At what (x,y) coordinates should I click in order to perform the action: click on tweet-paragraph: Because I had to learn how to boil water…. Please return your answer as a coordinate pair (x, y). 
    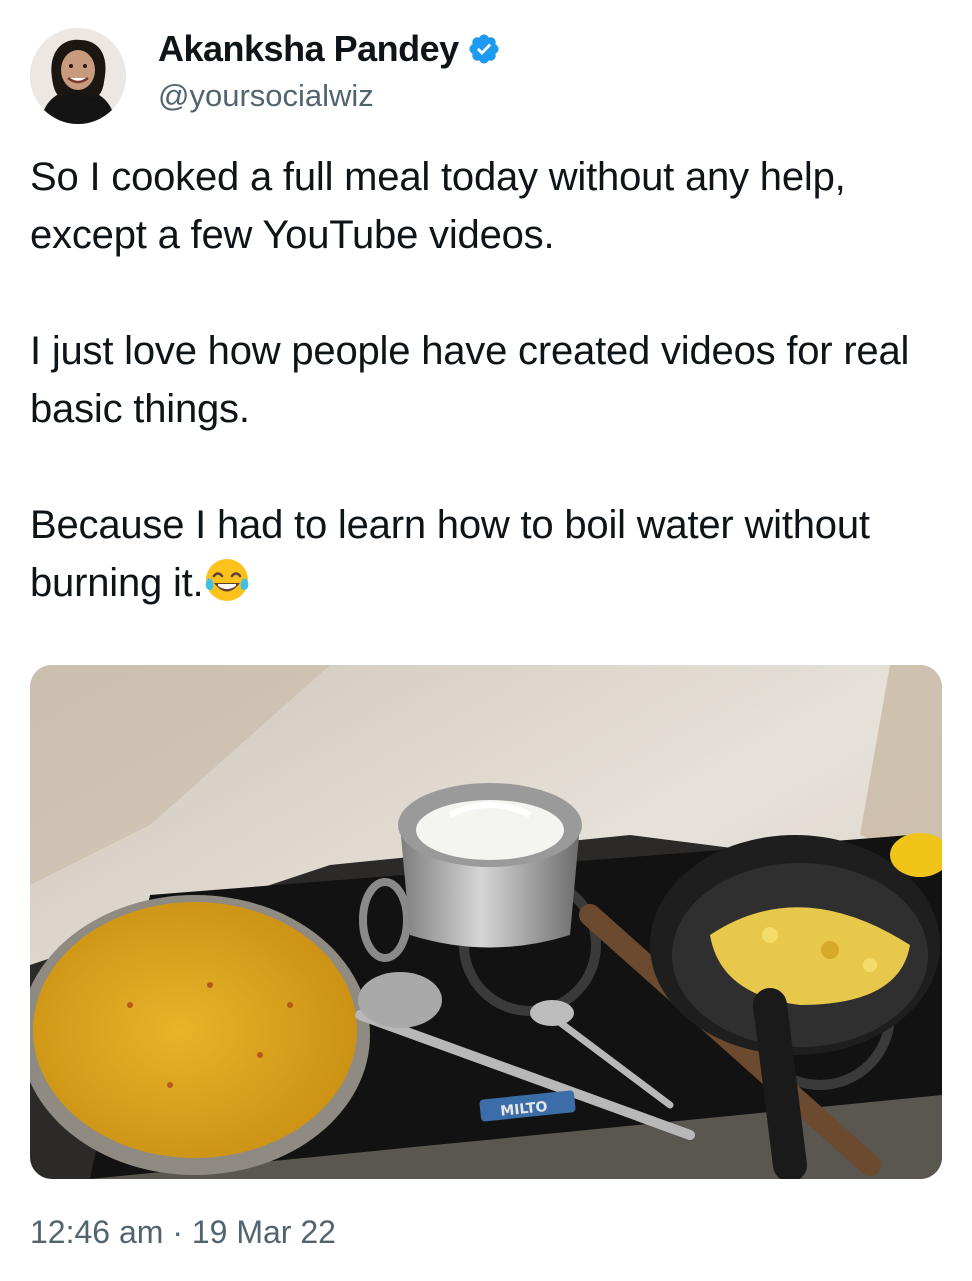
    Looking at the image, I should click on (480, 554).